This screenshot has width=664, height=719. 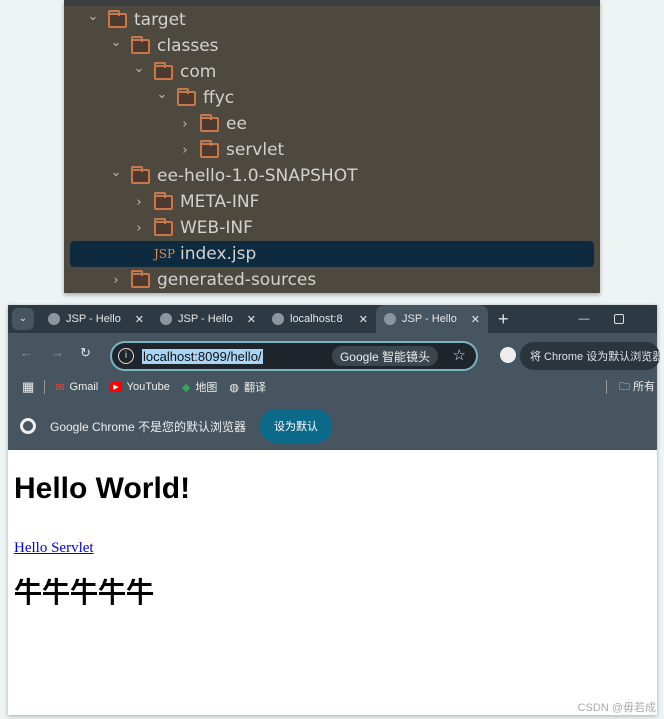 I want to click on tree-item-label: WEB-INF, so click(x=216, y=228).